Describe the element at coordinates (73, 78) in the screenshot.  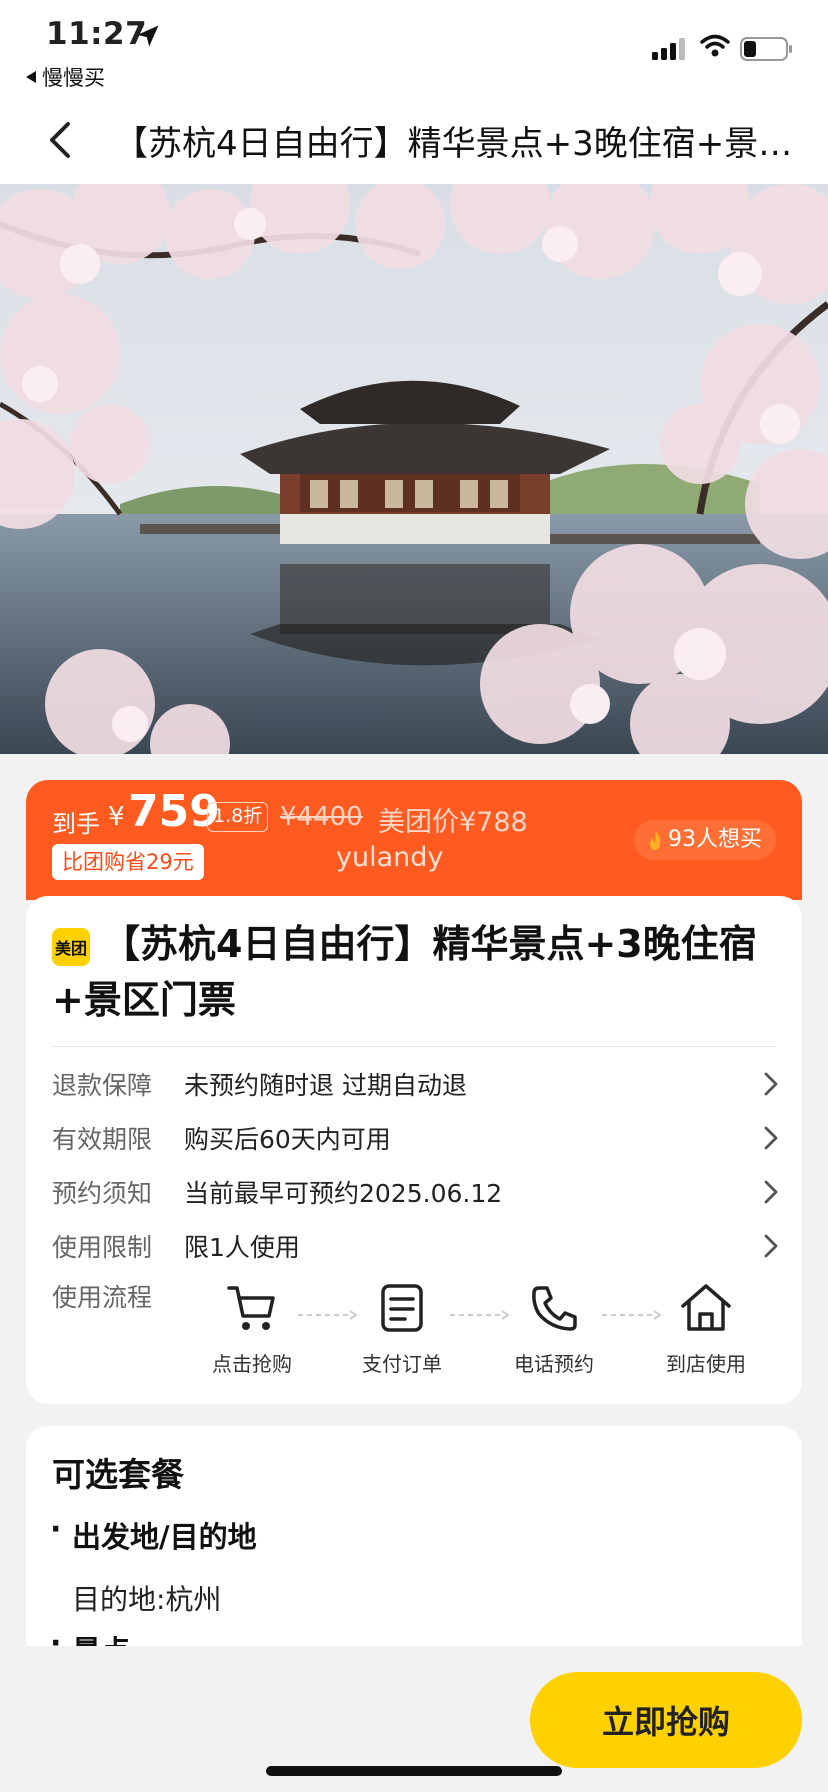
I see `back-app-label: 慢慢买` at that location.